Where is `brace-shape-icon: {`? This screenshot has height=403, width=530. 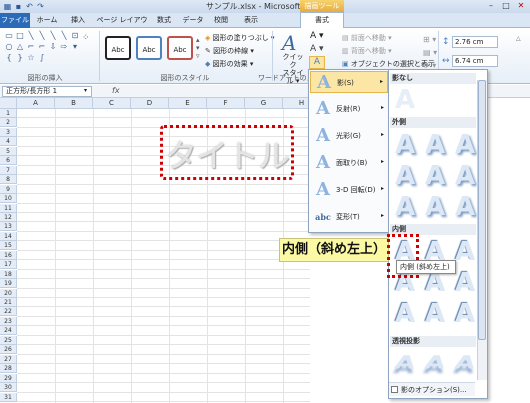 brace-shape-icon: { is located at coordinates (9, 58).